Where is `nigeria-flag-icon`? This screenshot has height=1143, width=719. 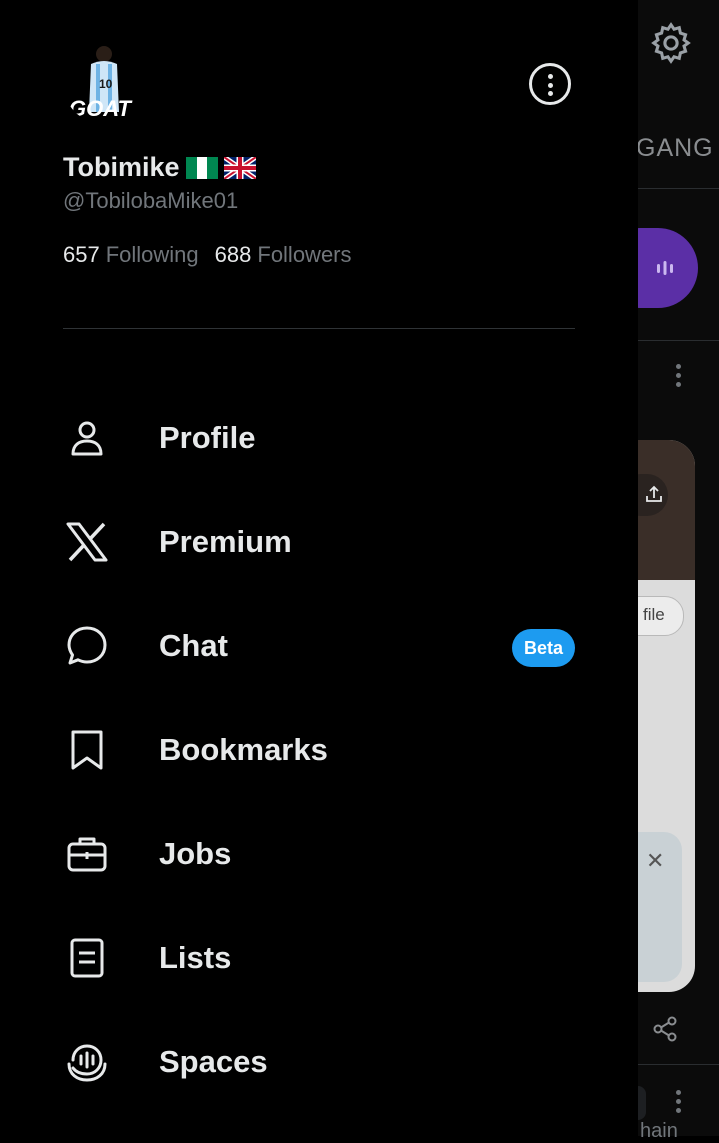 nigeria-flag-icon is located at coordinates (201, 167).